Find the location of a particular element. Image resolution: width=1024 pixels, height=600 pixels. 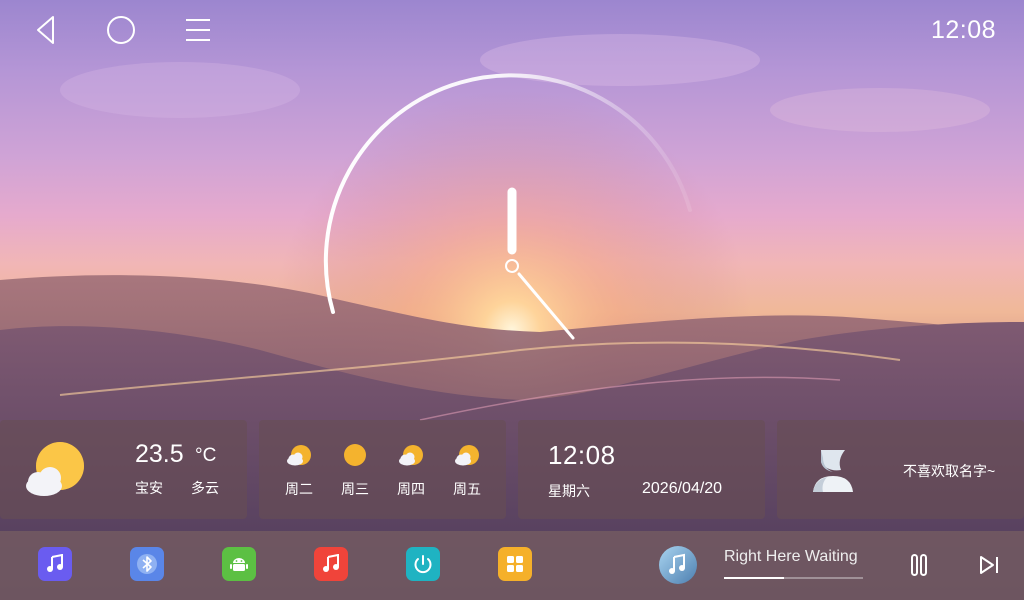

weekday-label: 星期六 is located at coordinates (569, 491).